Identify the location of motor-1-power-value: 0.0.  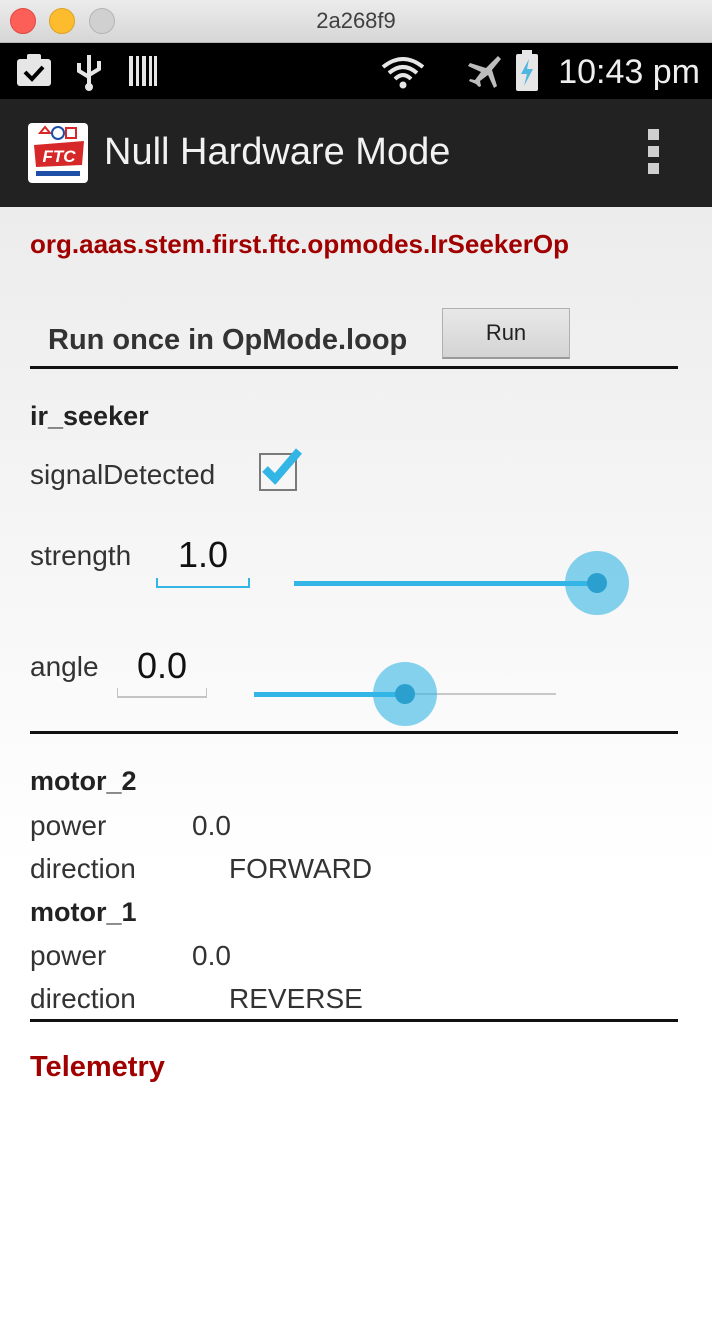
(211, 955).